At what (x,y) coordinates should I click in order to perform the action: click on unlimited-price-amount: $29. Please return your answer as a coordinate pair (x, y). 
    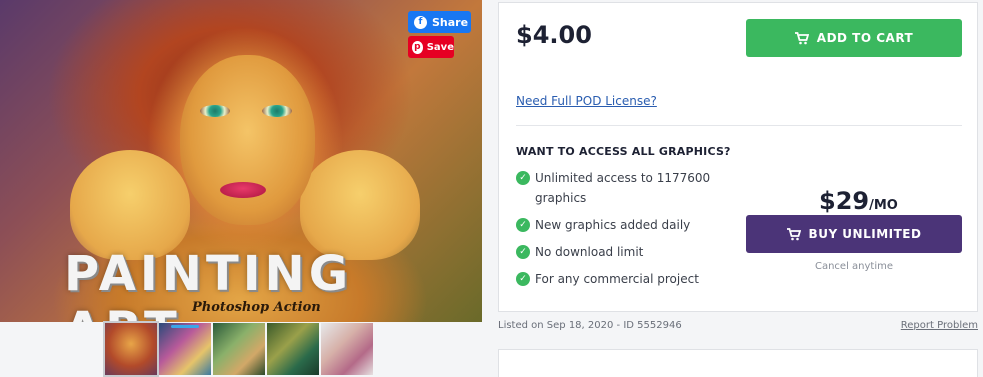
    Looking at the image, I should click on (844, 201).